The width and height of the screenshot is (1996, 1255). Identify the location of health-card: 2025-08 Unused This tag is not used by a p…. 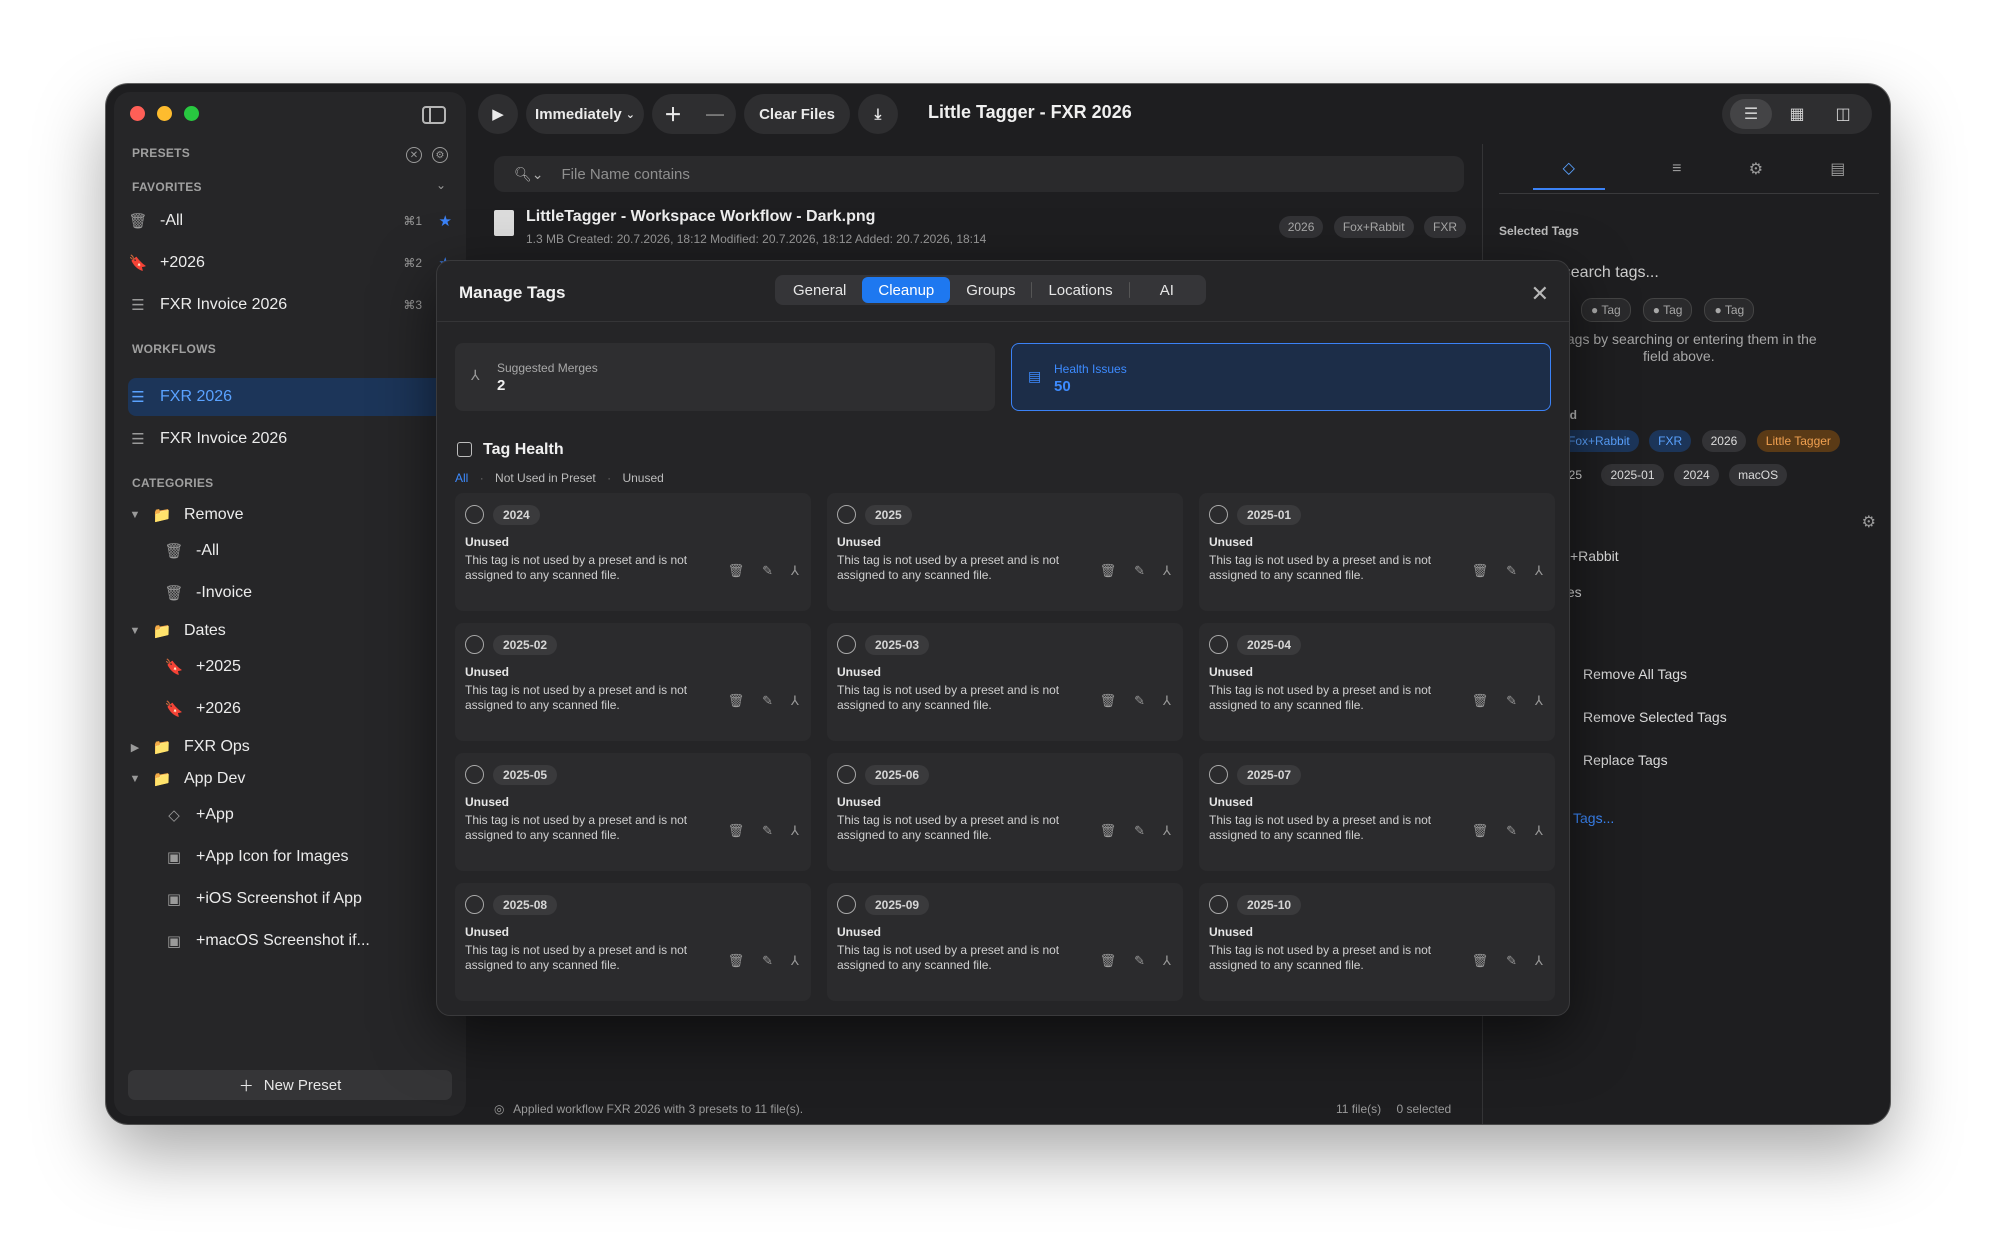
(633, 942).